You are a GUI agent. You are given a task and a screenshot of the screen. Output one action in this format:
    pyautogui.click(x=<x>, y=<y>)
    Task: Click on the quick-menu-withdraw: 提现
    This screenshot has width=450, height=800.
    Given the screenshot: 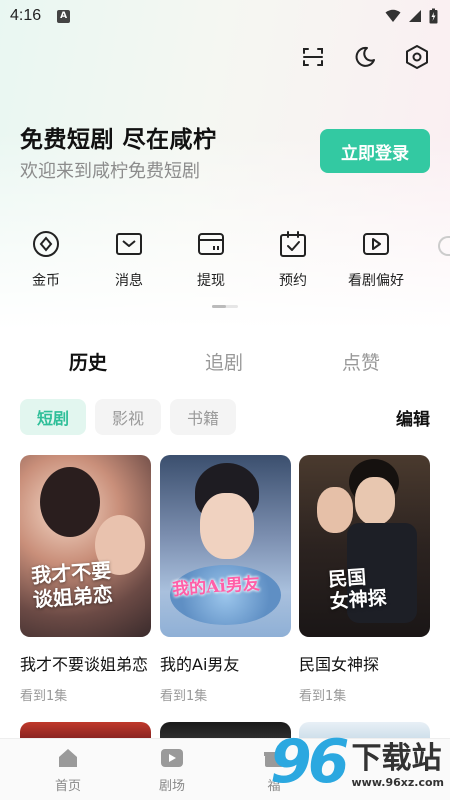 What is the action you would take?
    pyautogui.click(x=211, y=259)
    